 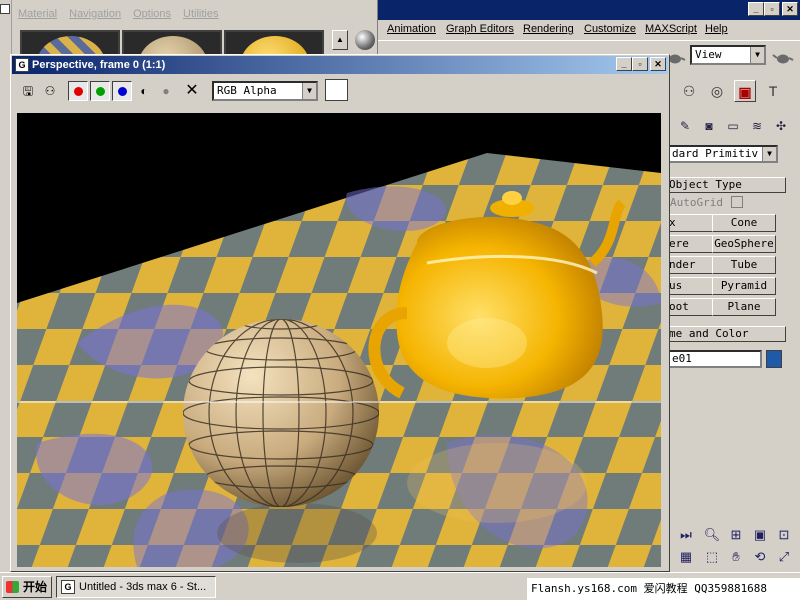 What do you see at coordinates (340, 40) in the screenshot?
I see `slot-scroll-up-button: ▲` at bounding box center [340, 40].